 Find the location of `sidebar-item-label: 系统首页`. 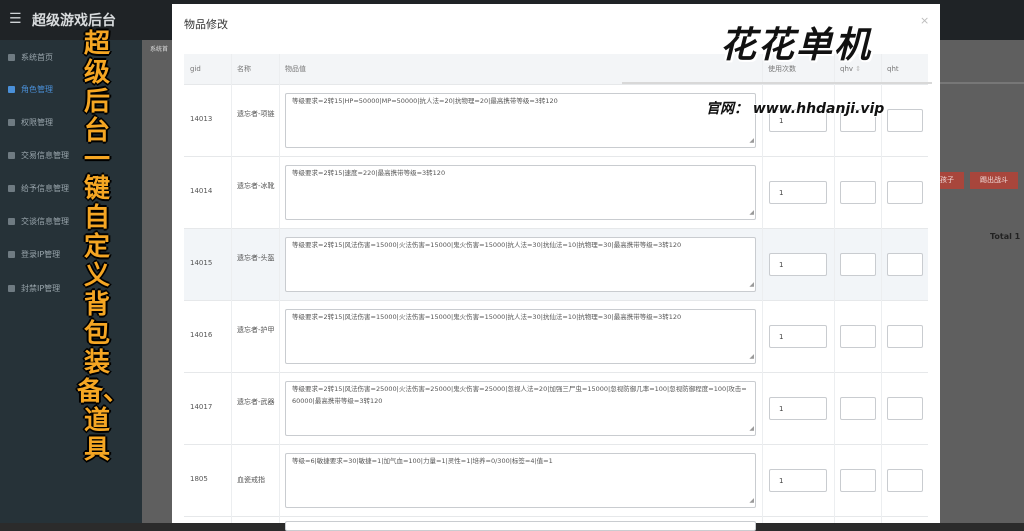

sidebar-item-label: 系统首页 is located at coordinates (37, 57).